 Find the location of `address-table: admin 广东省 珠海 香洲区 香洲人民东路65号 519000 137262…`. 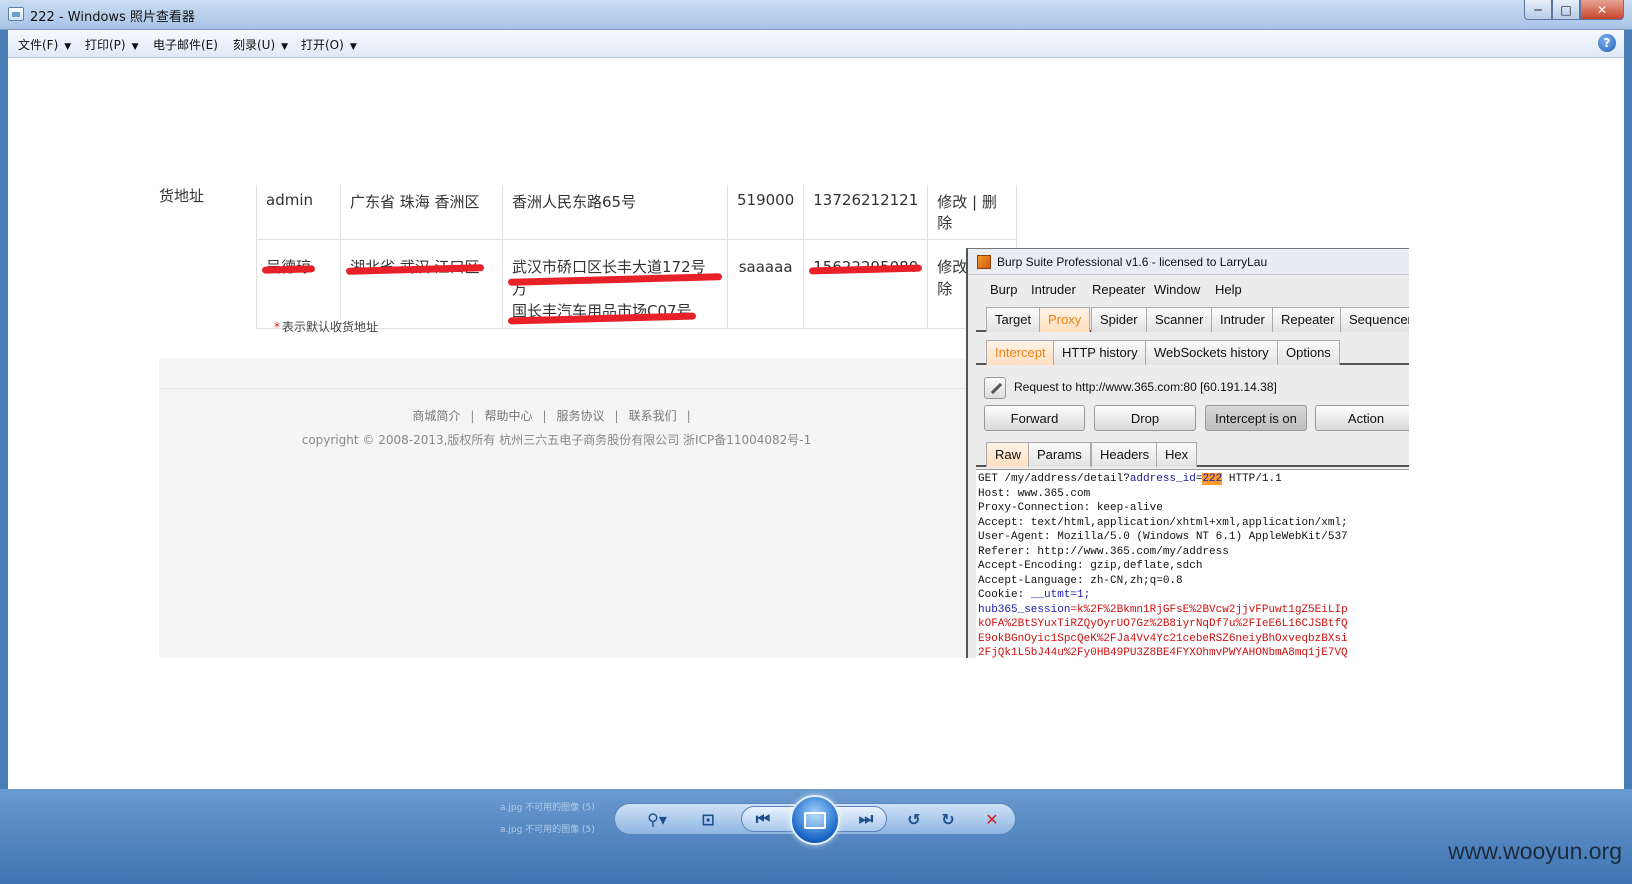

address-table: admin 广东省 珠海 香洲区 香洲人民东路65号 519000 137262… is located at coordinates (637, 257).